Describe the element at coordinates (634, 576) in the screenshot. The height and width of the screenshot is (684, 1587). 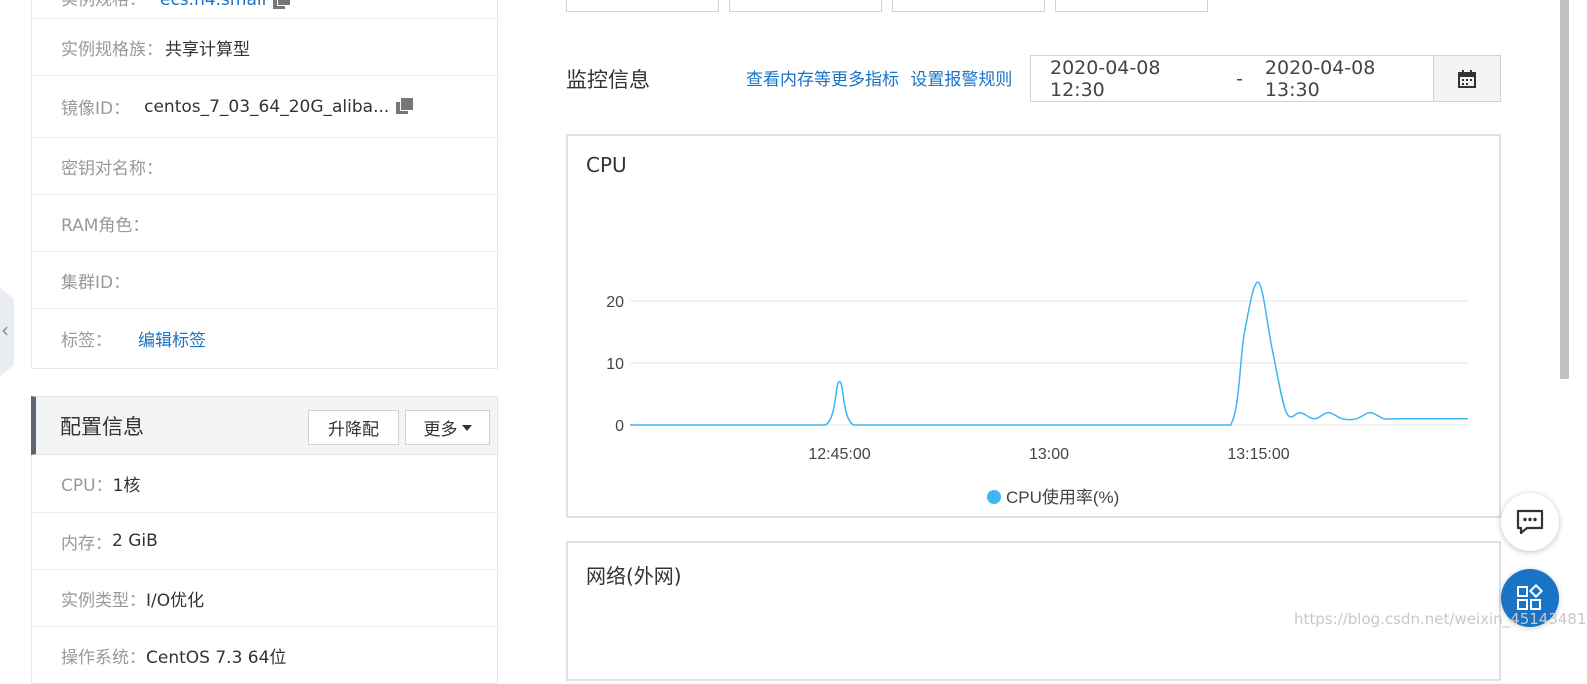
I see `network-panel-title: 网络(外网)` at that location.